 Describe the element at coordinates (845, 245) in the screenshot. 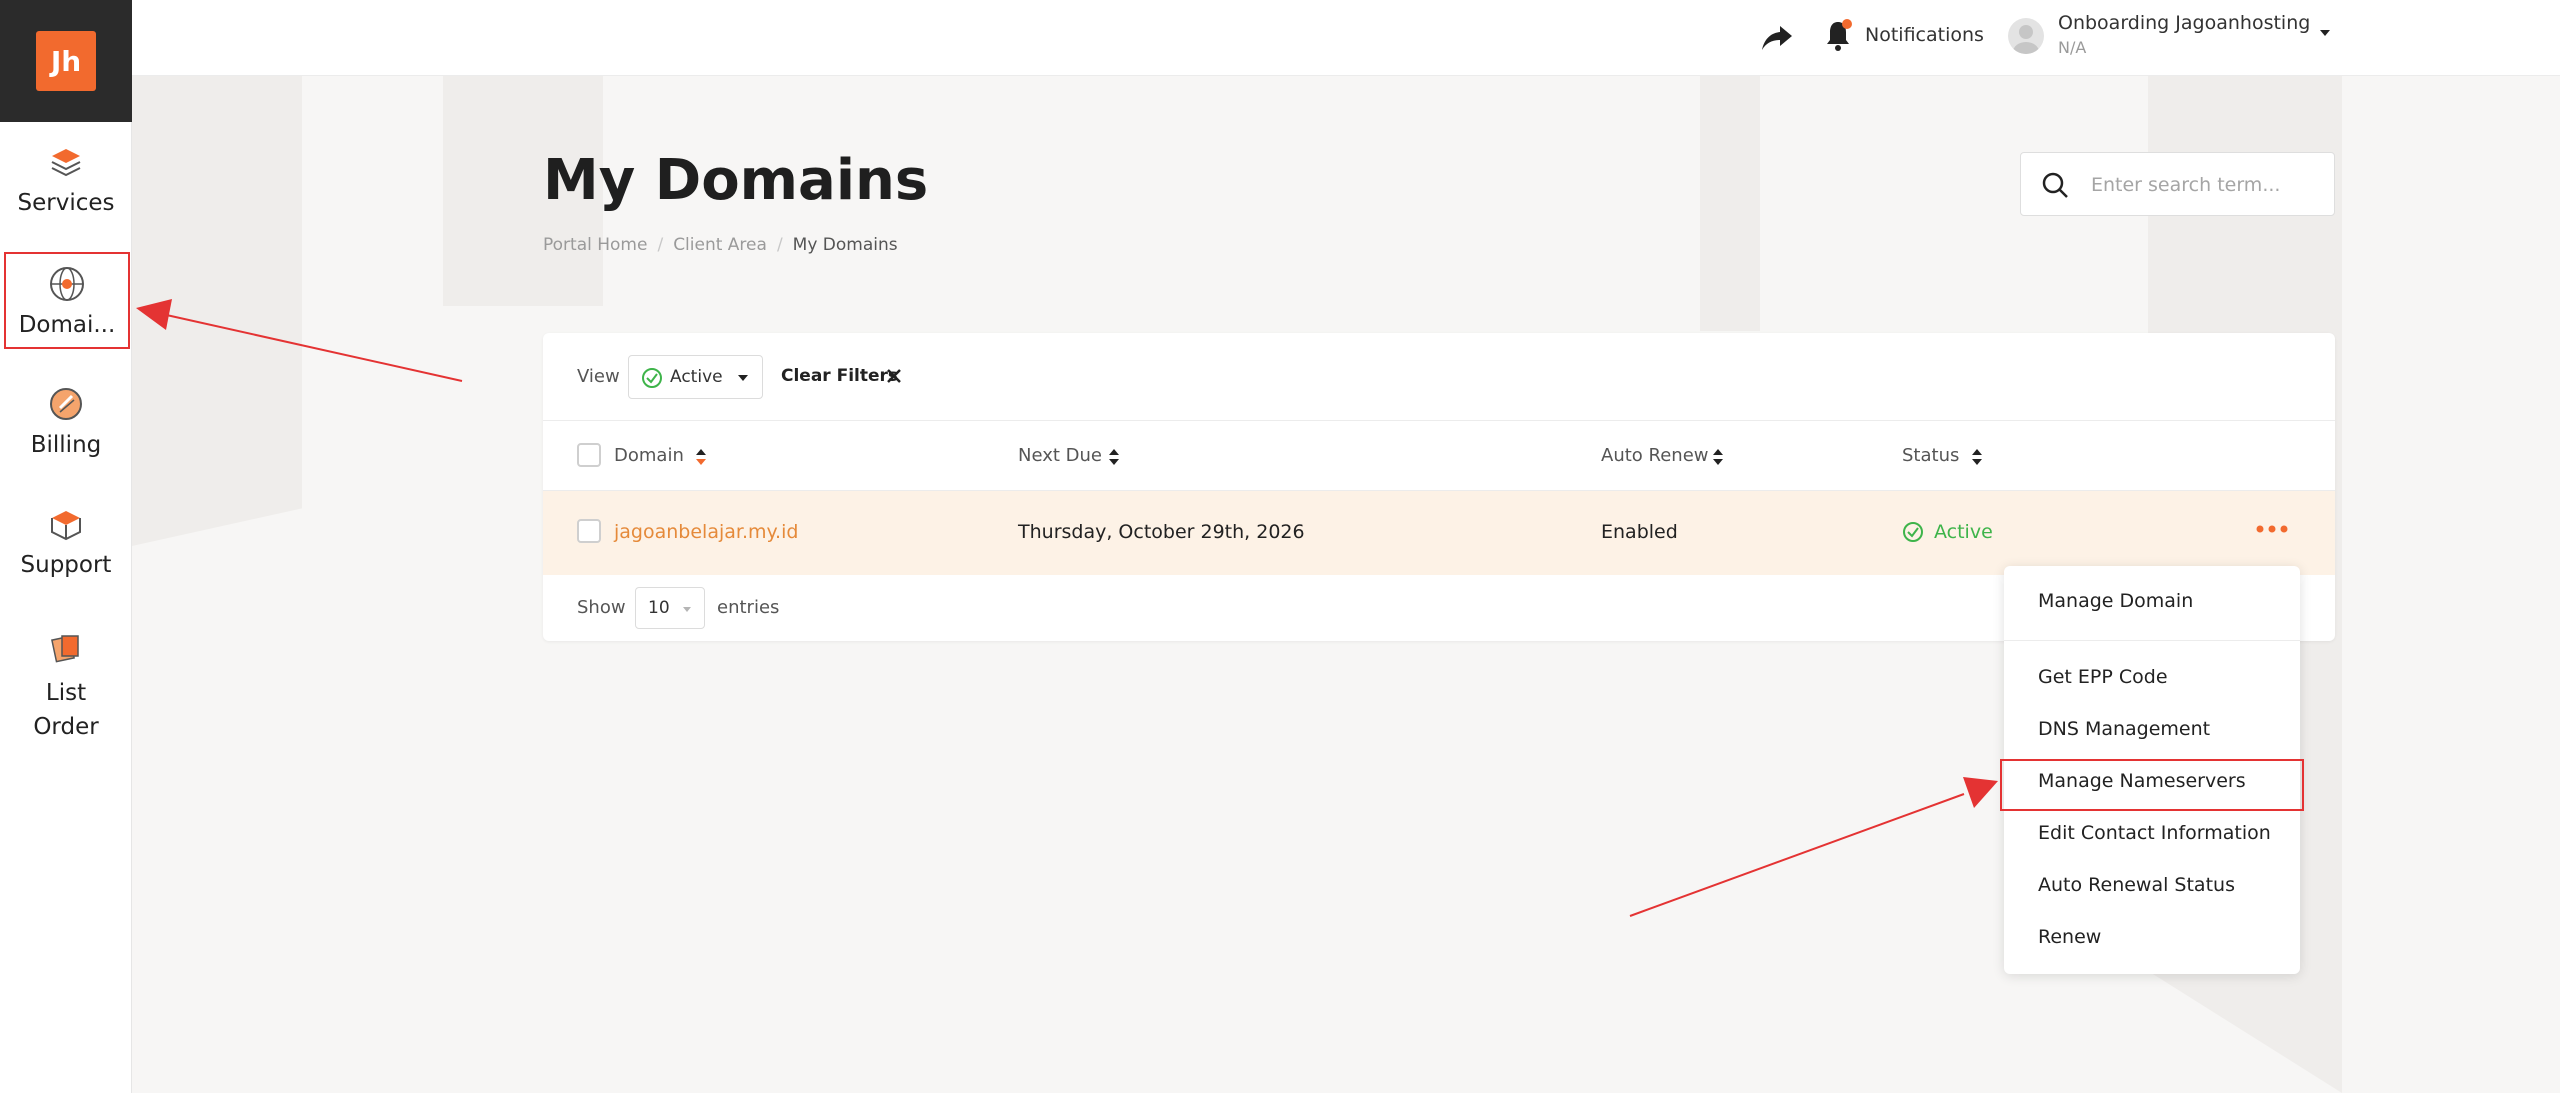

I see `breadcrumb-current: My Domains` at that location.